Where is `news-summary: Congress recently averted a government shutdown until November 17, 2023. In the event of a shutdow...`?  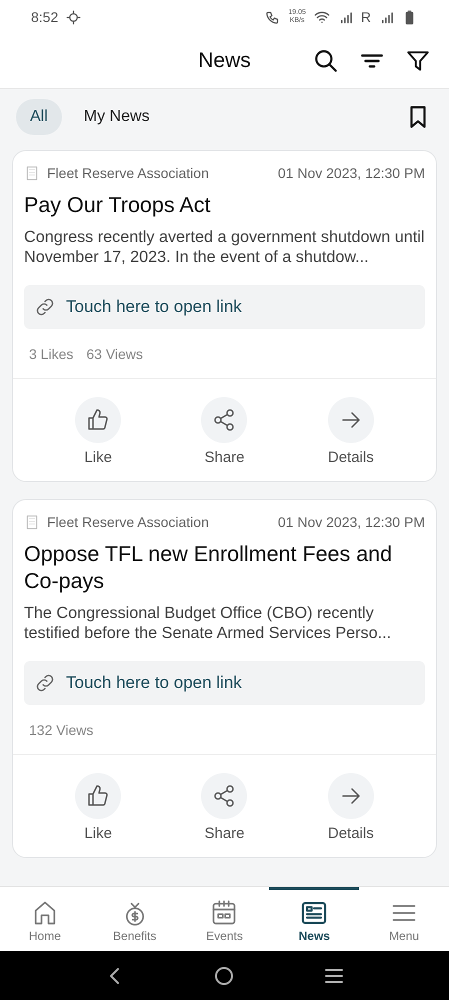
news-summary: Congress recently averted a government shutdown until November 17, 2023. In the event of a shutdow... is located at coordinates (224, 247).